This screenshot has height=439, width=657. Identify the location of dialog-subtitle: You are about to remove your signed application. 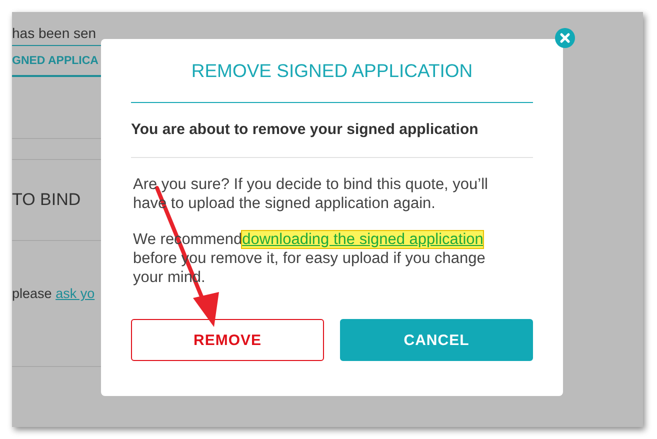
(332, 130).